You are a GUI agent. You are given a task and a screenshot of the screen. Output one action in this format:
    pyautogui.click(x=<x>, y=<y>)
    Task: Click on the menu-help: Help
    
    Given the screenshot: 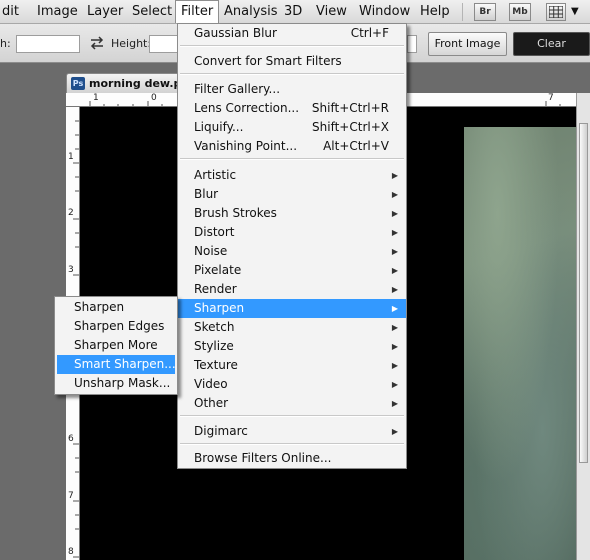 What is the action you would take?
    pyautogui.click(x=435, y=11)
    